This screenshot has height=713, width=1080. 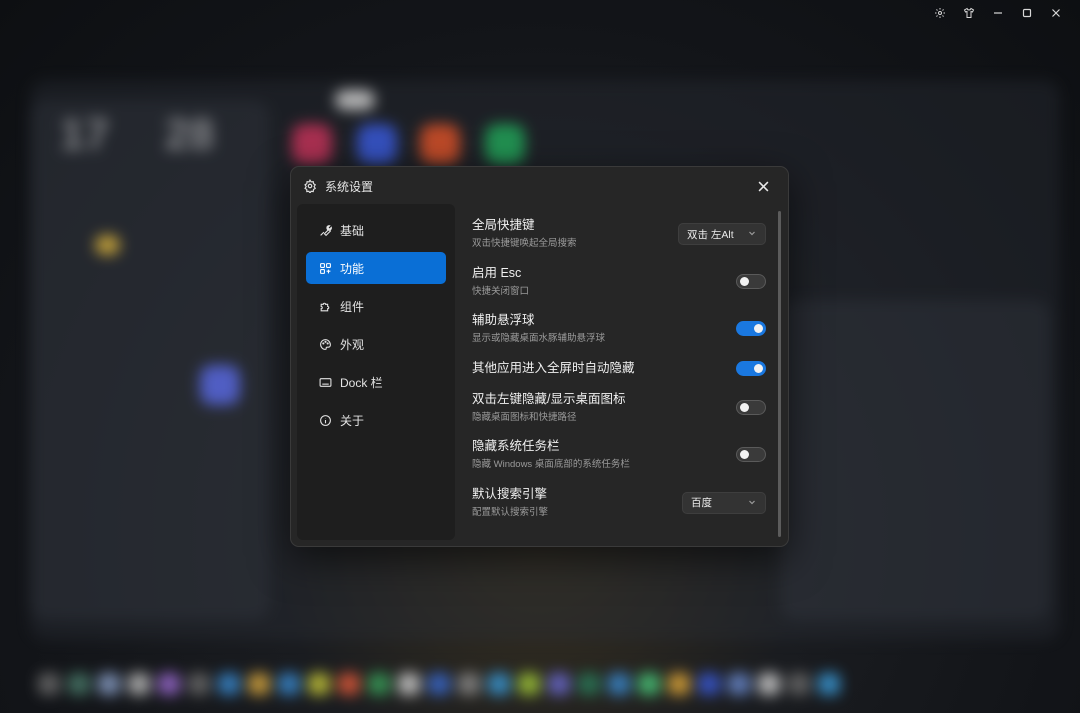 I want to click on sidebar-item-label: 关于, so click(x=352, y=420).